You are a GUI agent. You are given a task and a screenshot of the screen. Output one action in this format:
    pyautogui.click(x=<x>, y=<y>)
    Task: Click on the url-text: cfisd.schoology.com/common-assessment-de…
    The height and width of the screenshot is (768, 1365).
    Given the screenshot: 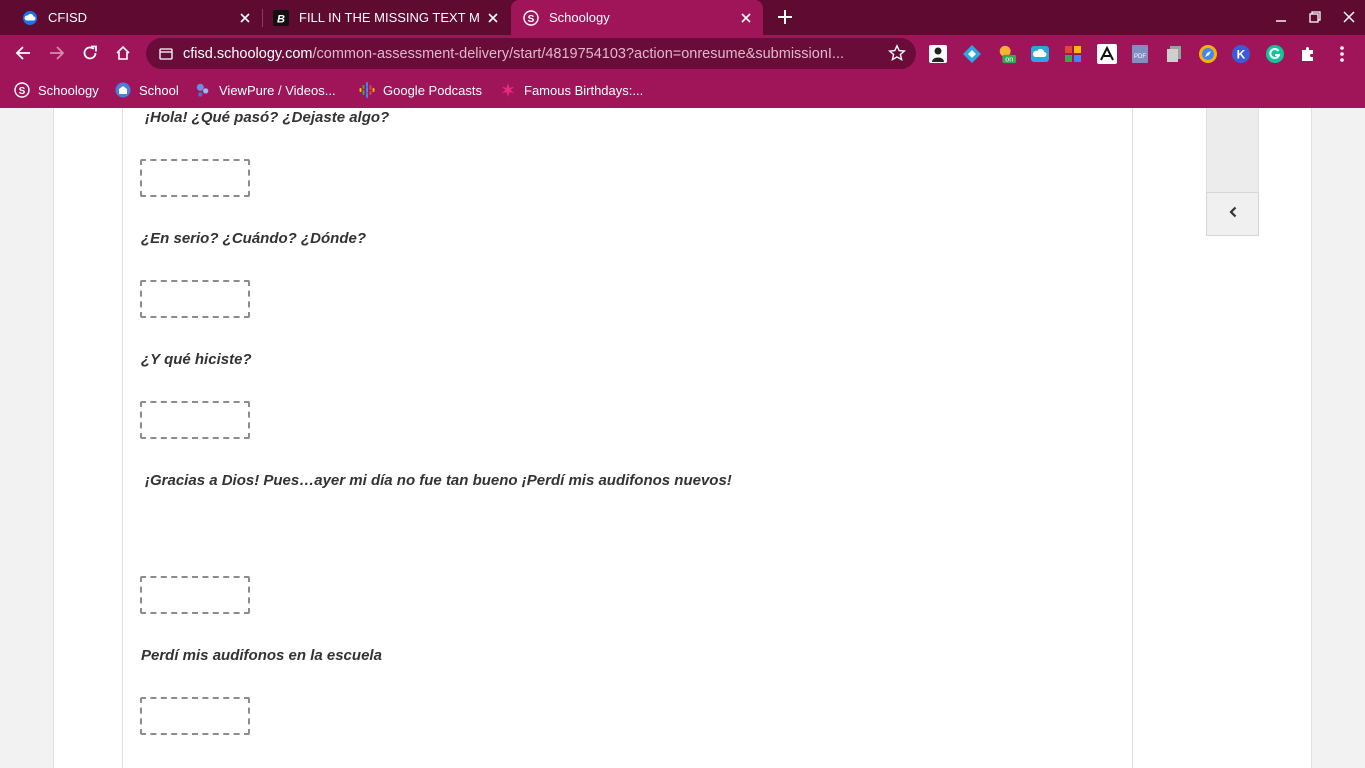 What is the action you would take?
    pyautogui.click(x=528, y=54)
    